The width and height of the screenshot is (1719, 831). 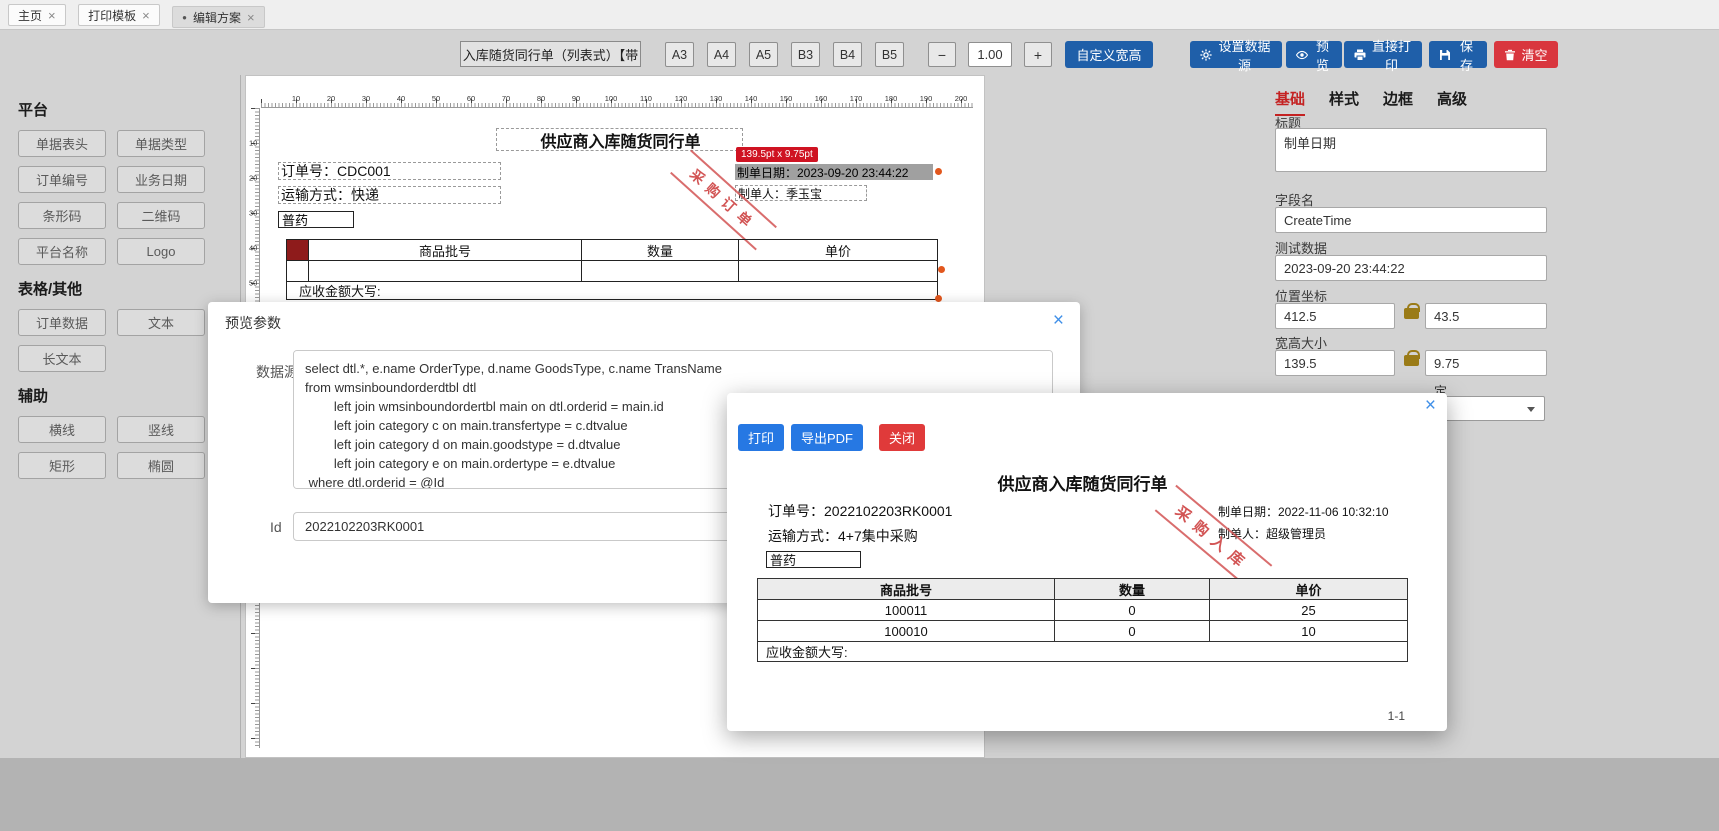 I want to click on save-button: 保存, so click(x=1458, y=56).